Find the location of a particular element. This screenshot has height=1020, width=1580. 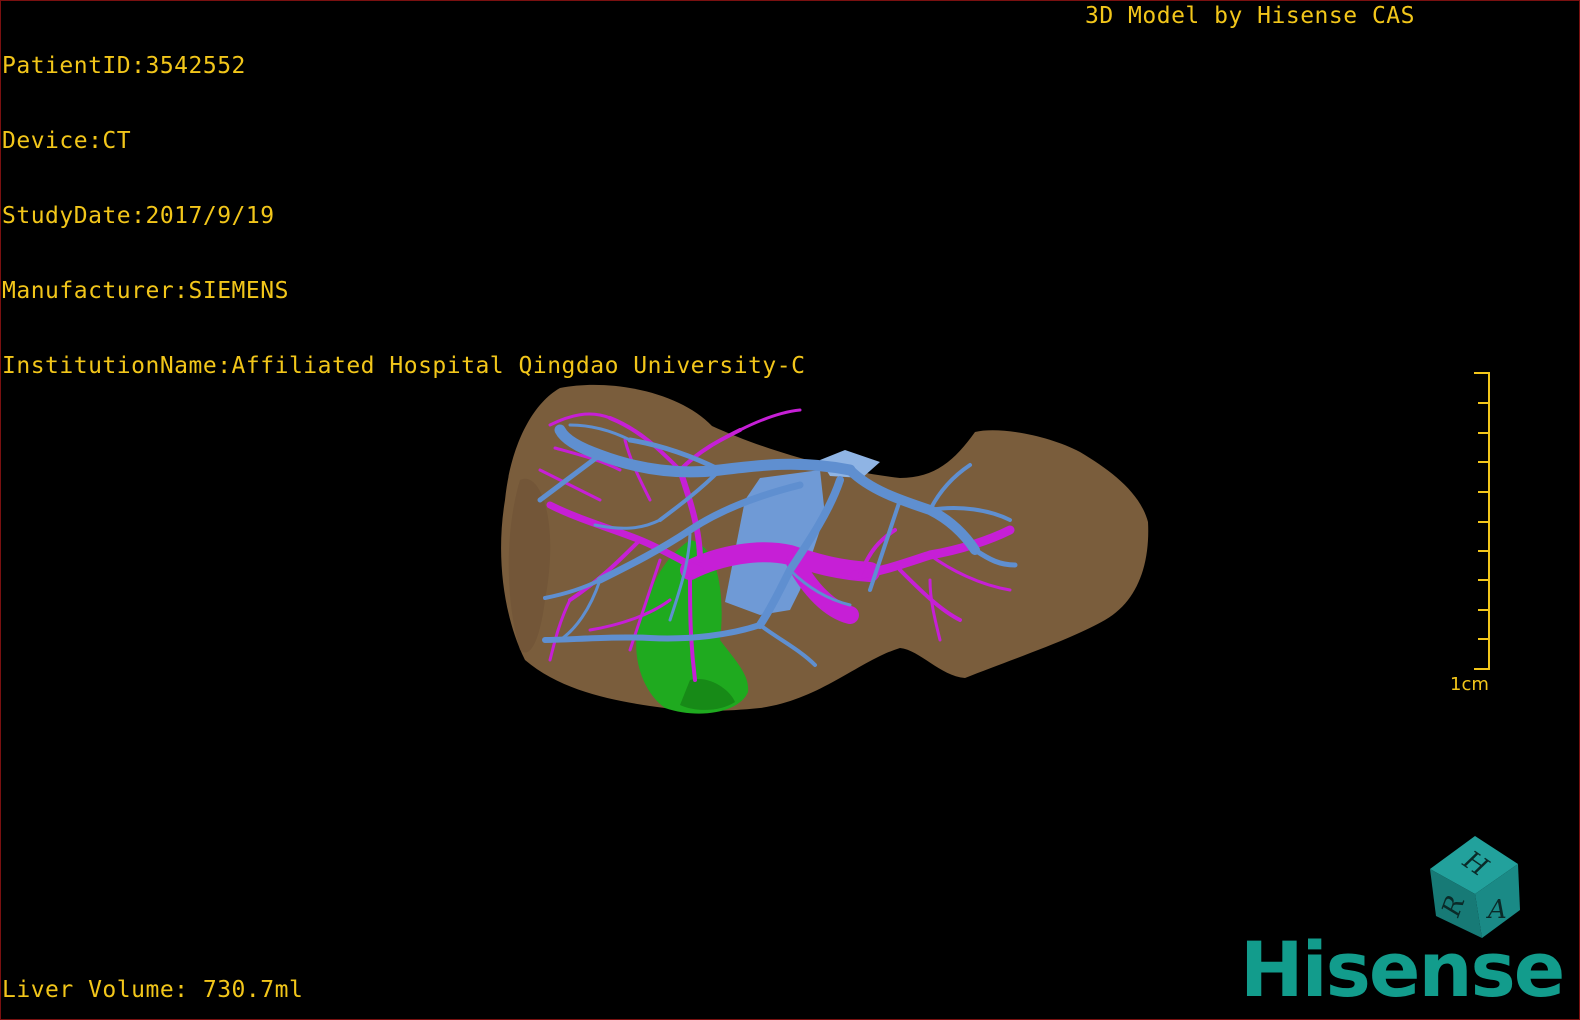

device: Device:CT is located at coordinates (67, 141).